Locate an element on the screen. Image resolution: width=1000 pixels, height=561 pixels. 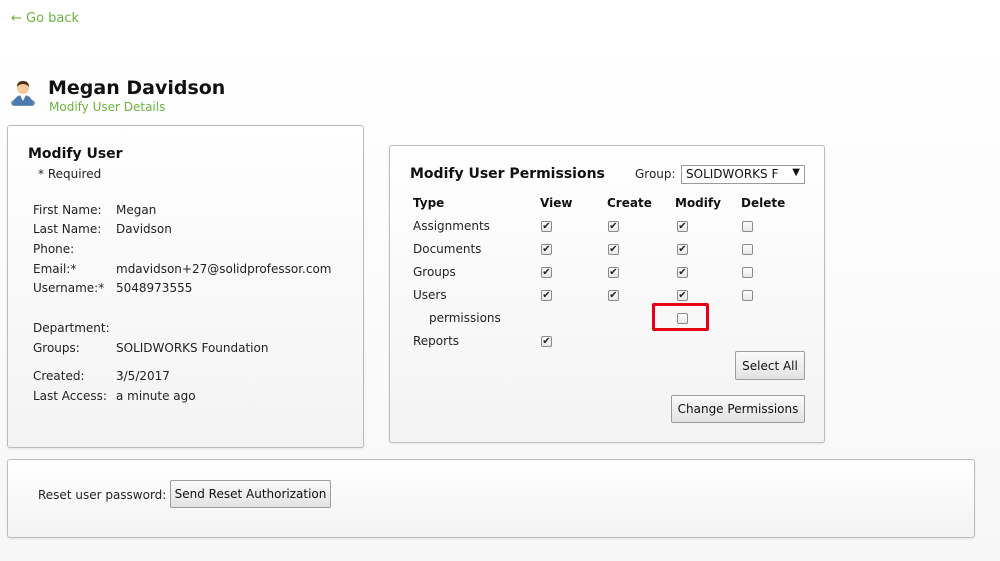
checkbox-view-groups: ✔ is located at coordinates (546, 272).